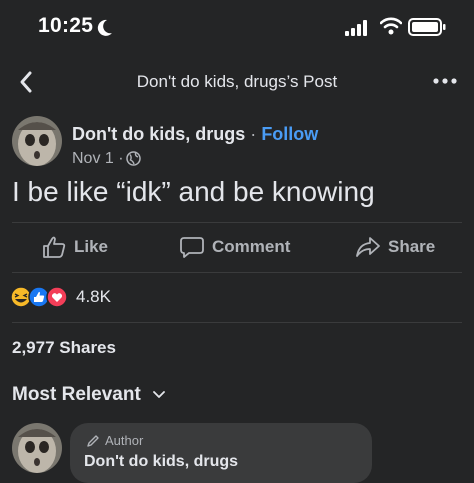  Describe the element at coordinates (64, 348) in the screenshot. I see `shares-count: 2,977 Shares` at that location.